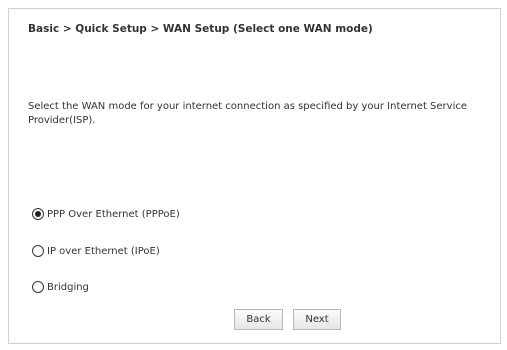  I want to click on pppoe-radio, so click(38, 214).